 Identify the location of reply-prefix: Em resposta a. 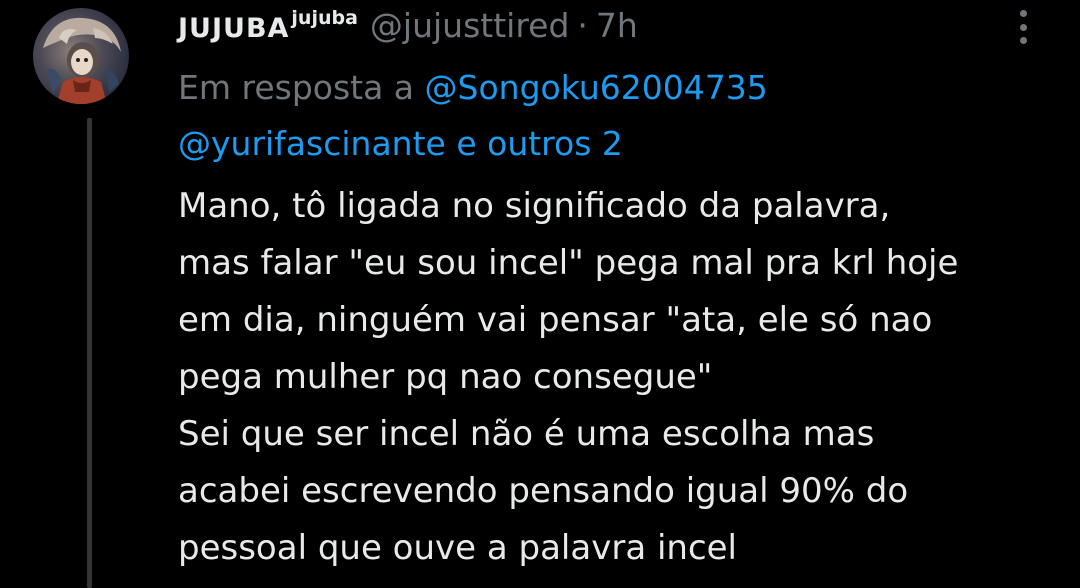
(296, 87).